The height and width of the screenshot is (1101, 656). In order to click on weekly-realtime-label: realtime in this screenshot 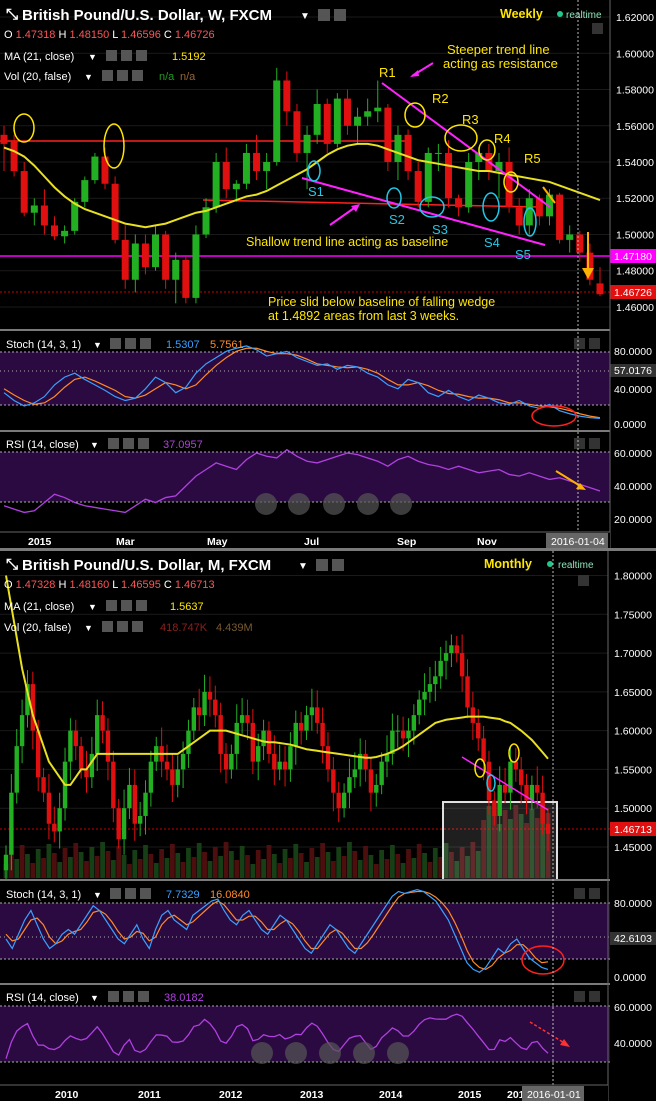, I will do `click(584, 15)`.